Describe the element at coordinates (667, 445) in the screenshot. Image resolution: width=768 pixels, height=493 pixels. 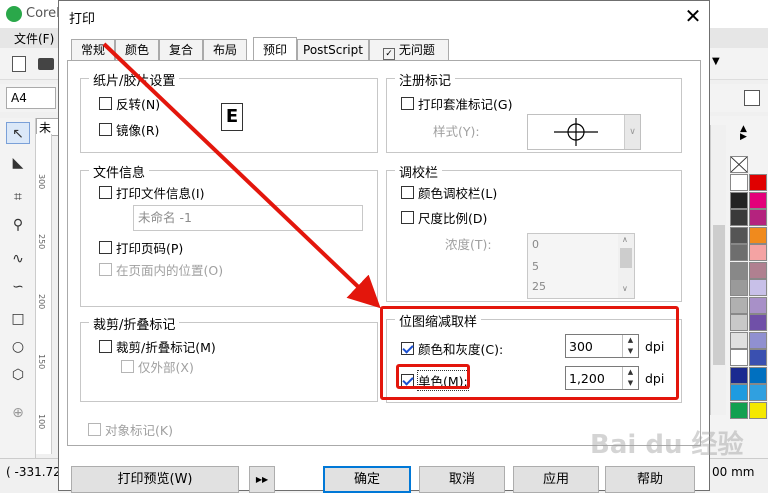
I see `watermark-text: Bai du 经验` at that location.